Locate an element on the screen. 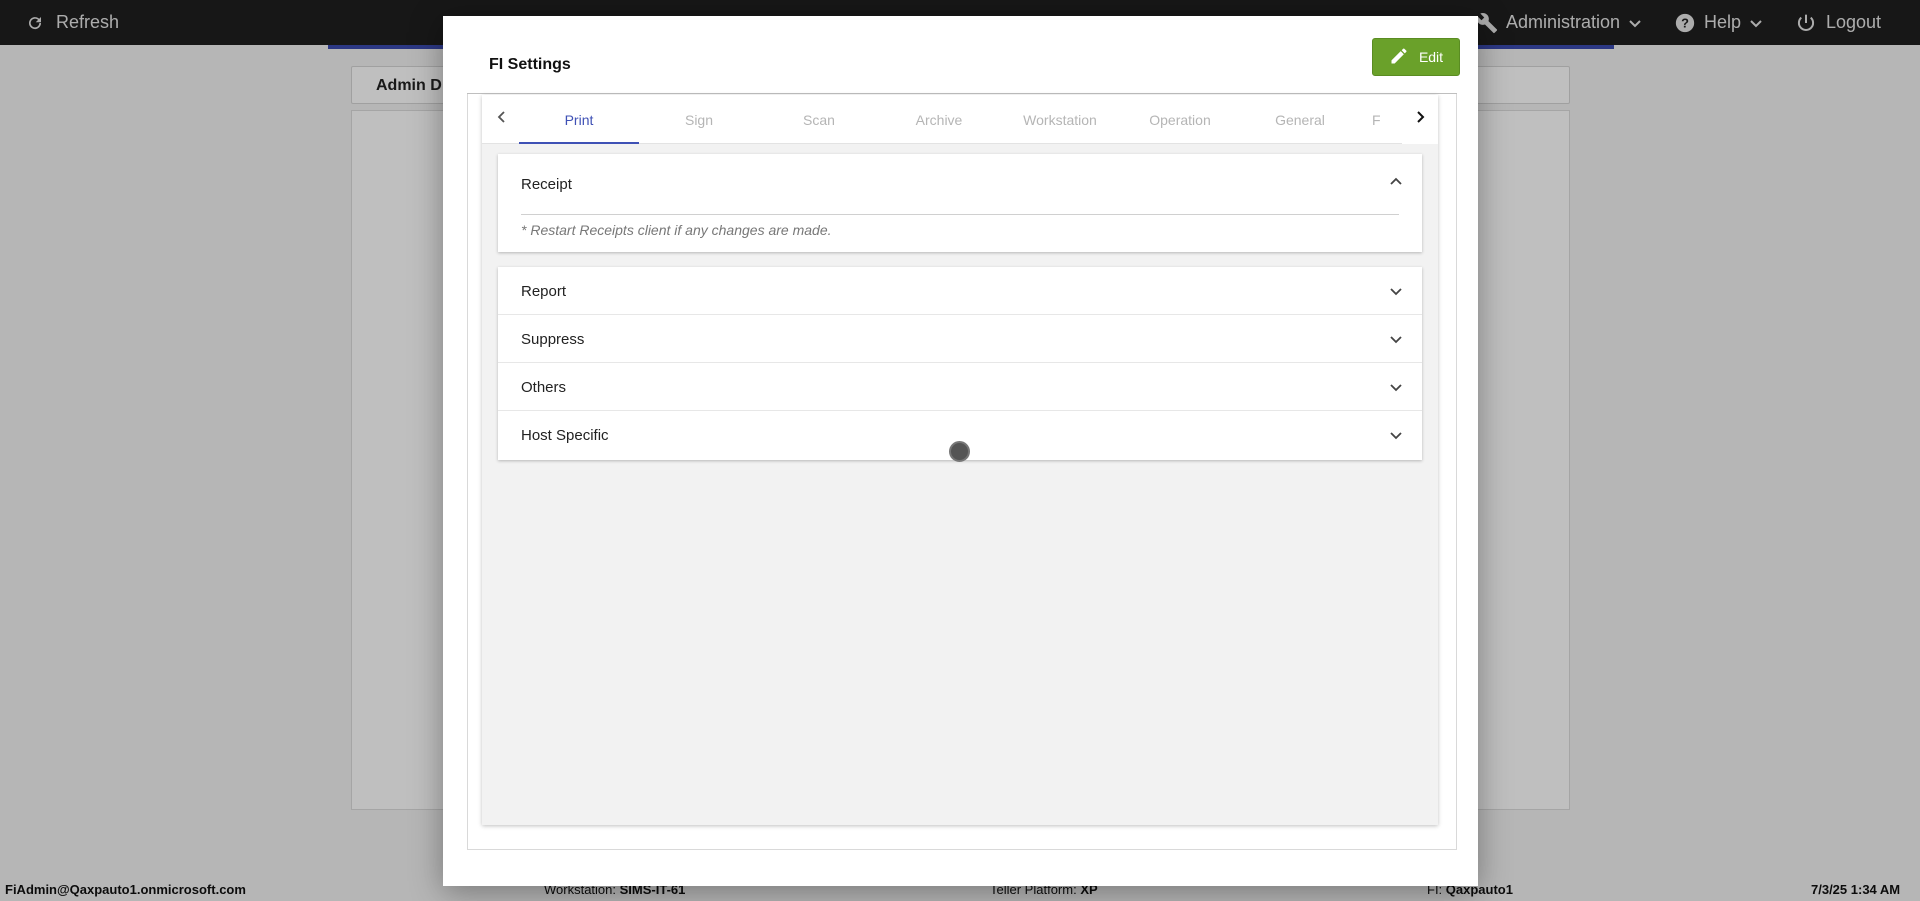 The height and width of the screenshot is (901, 1920). print-sections-list: Report Suppress Others Host Specific is located at coordinates (960, 363).